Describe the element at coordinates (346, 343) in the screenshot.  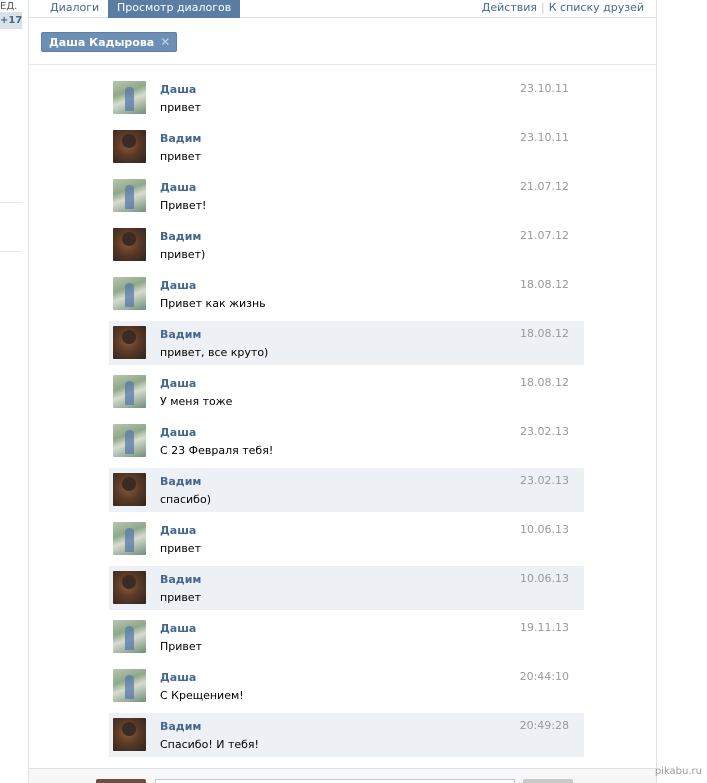
I see `message-row: Вадим привет, все круто) 18.08.12` at that location.